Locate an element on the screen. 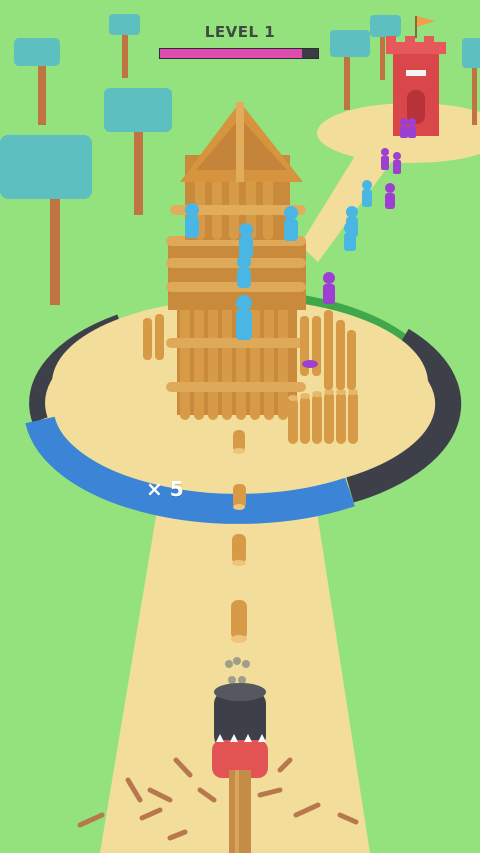  level-label: LEVEL 1 is located at coordinates (240, 32).